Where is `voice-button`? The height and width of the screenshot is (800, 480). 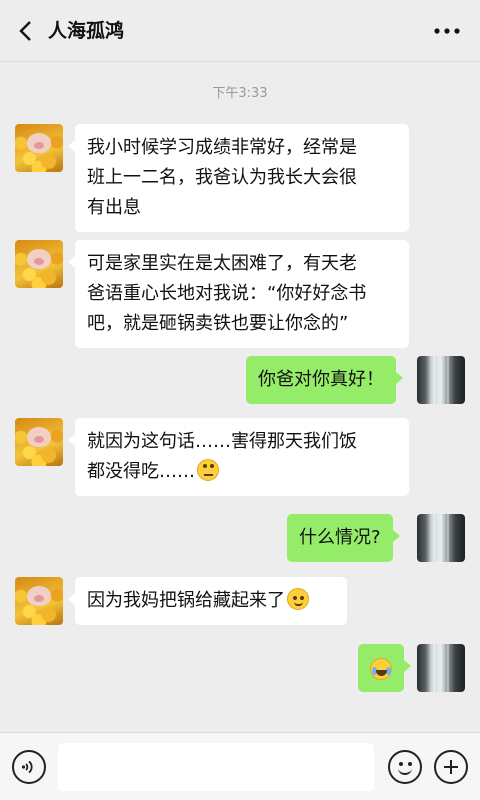 voice-button is located at coordinates (29, 767).